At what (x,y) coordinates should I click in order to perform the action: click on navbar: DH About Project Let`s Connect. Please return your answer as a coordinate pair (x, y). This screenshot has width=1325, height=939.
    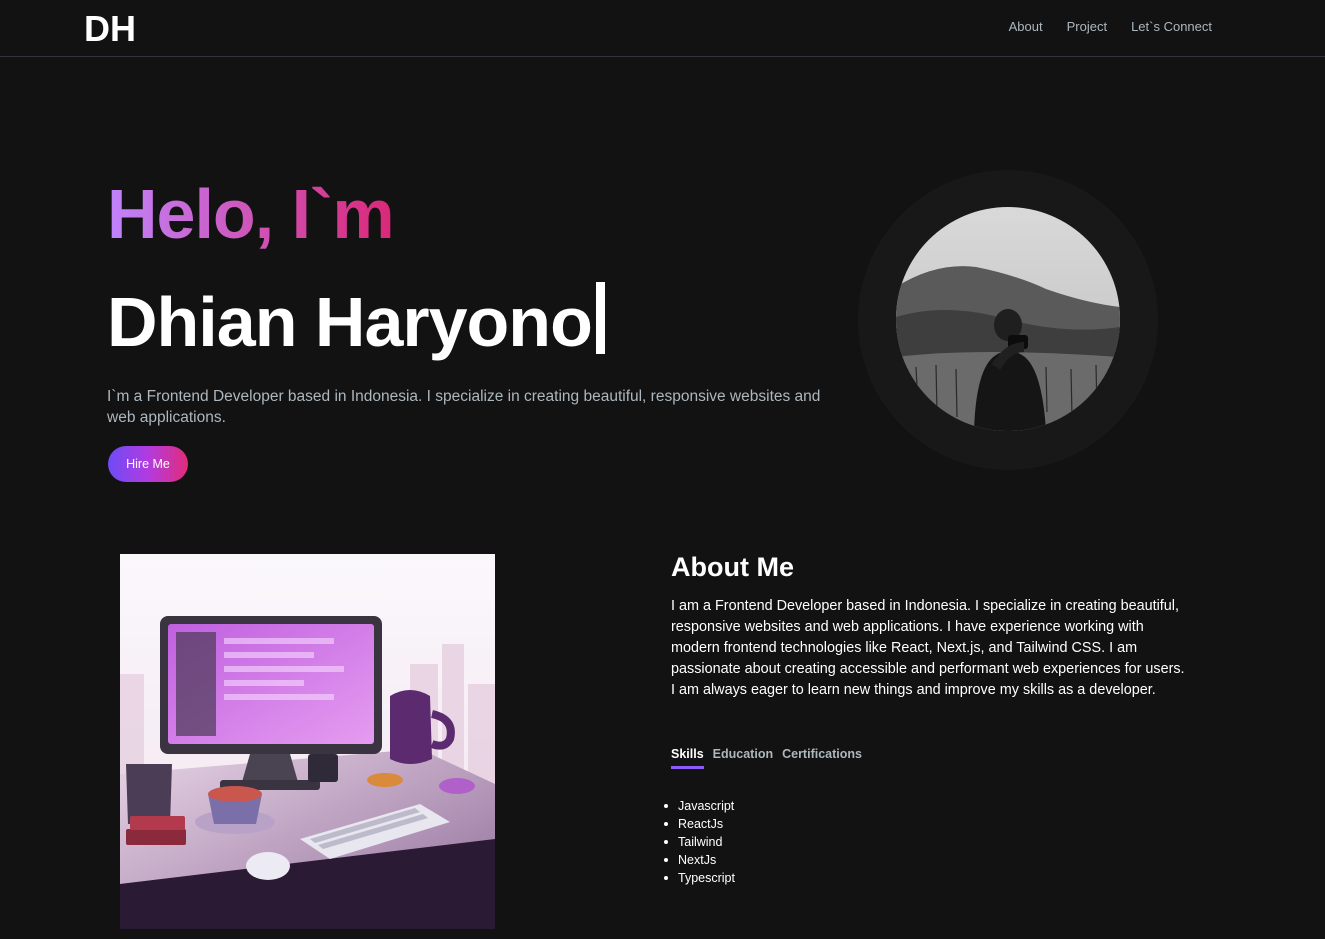
    Looking at the image, I should click on (662, 28).